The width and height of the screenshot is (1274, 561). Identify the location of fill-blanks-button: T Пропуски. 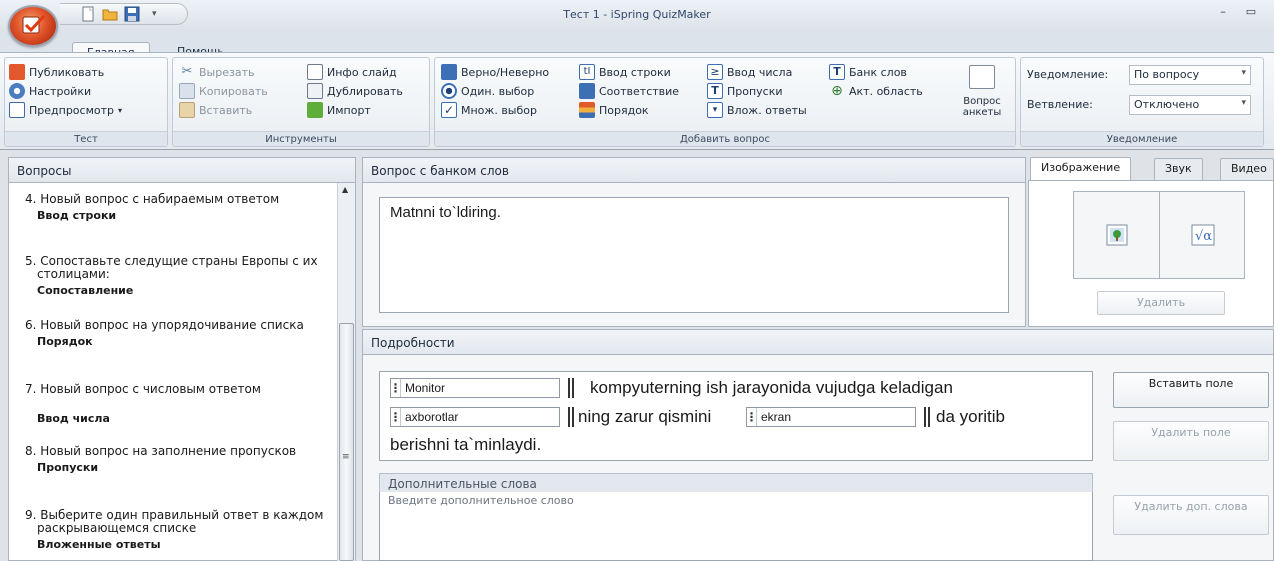
(745, 91).